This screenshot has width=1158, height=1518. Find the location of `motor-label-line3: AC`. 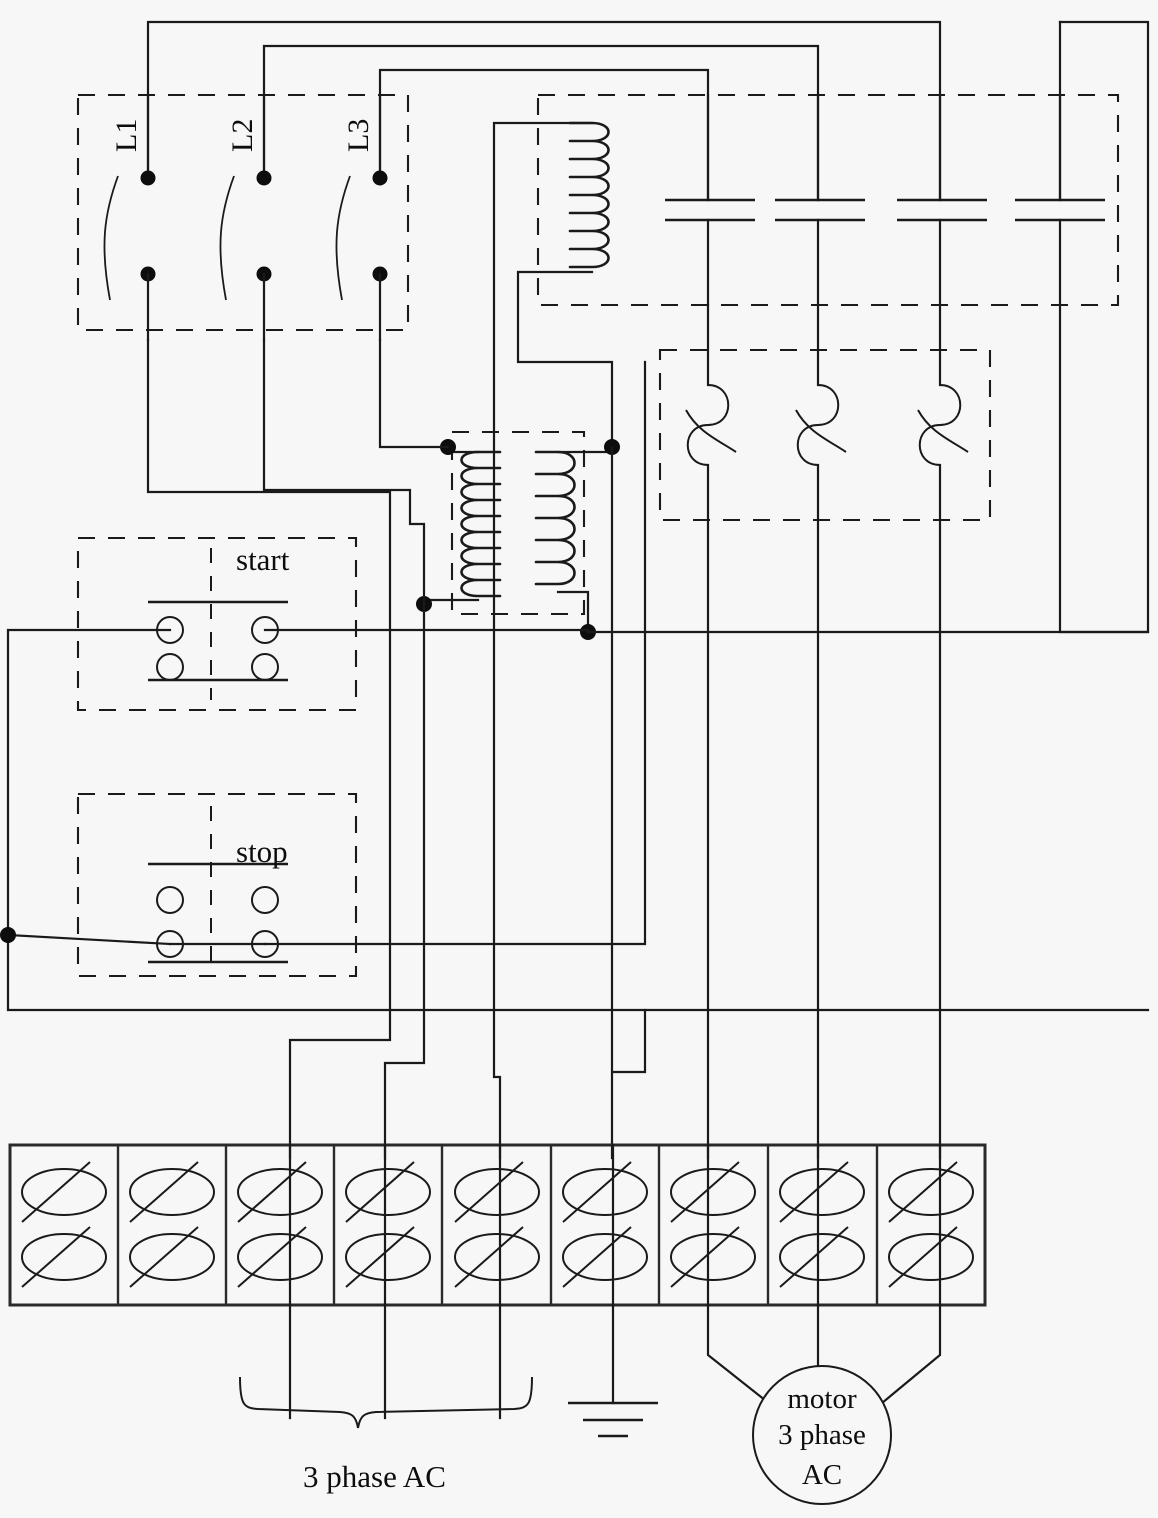

motor-label-line3: AC is located at coordinates (822, 1475).